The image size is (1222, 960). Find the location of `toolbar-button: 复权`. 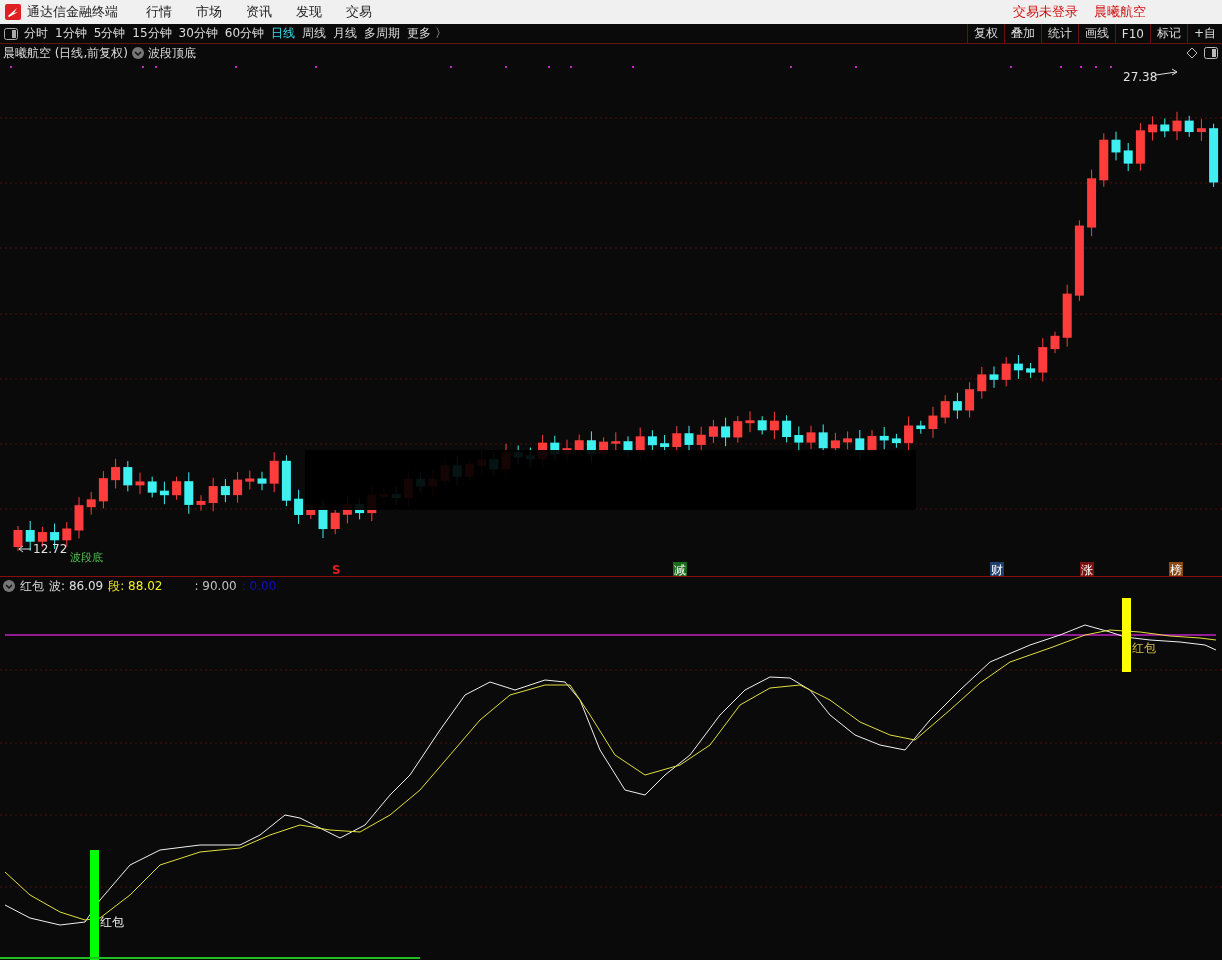

toolbar-button: 复权 is located at coordinates (985, 33).